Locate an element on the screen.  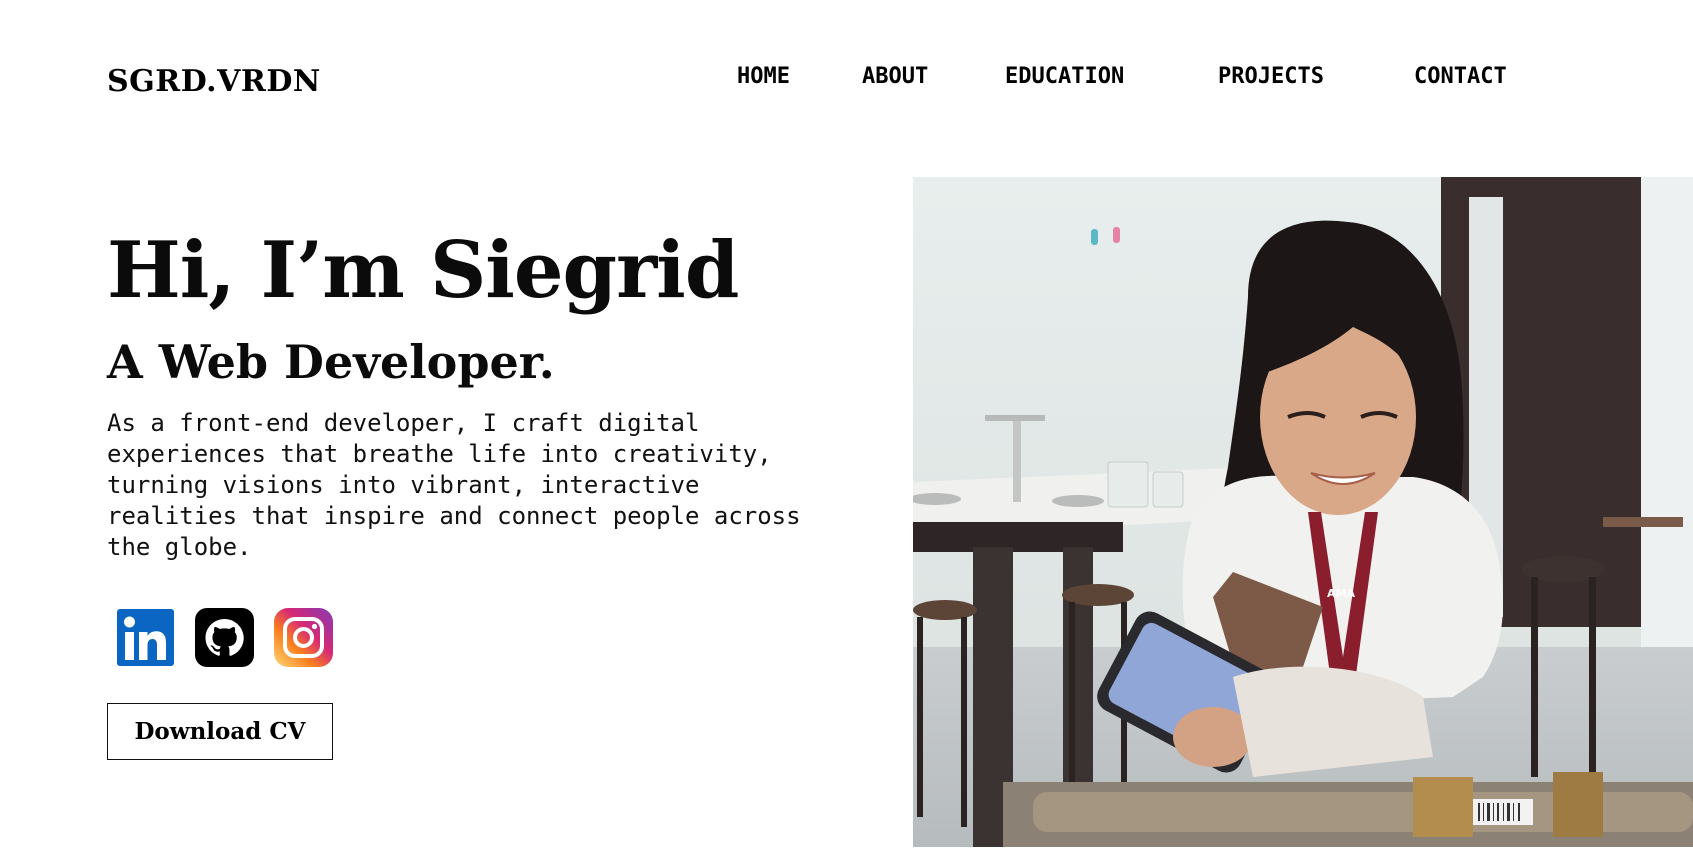
social-links is located at coordinates (224, 637).